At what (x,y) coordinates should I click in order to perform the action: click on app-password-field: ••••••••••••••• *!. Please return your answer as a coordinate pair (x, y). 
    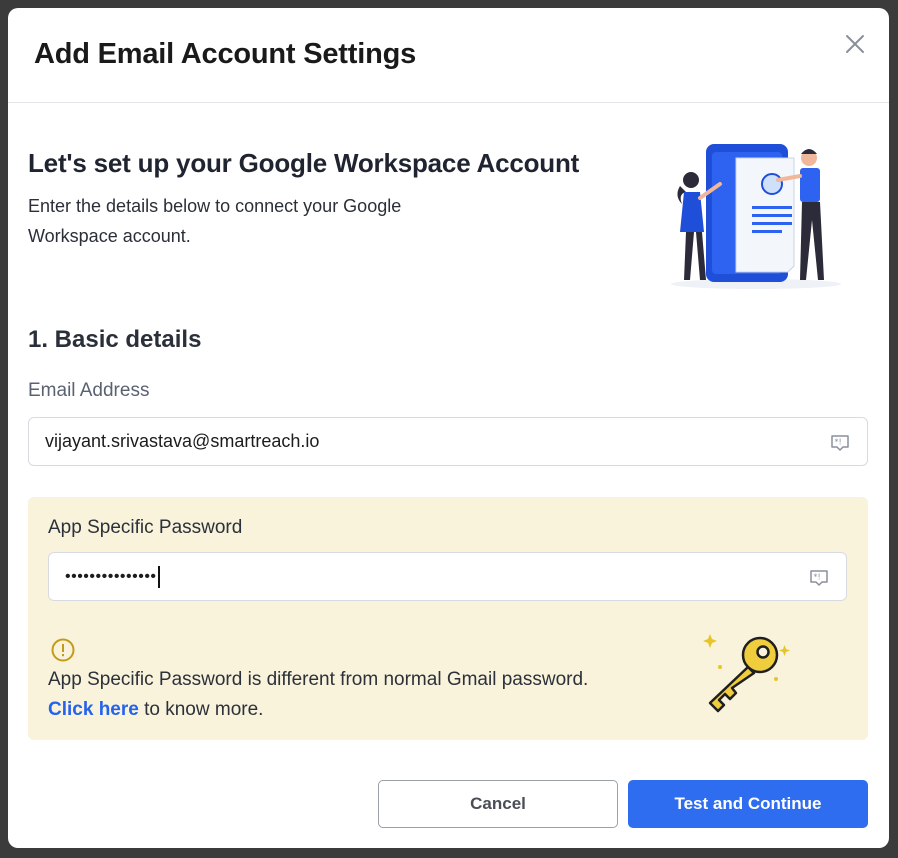
    Looking at the image, I should click on (447, 576).